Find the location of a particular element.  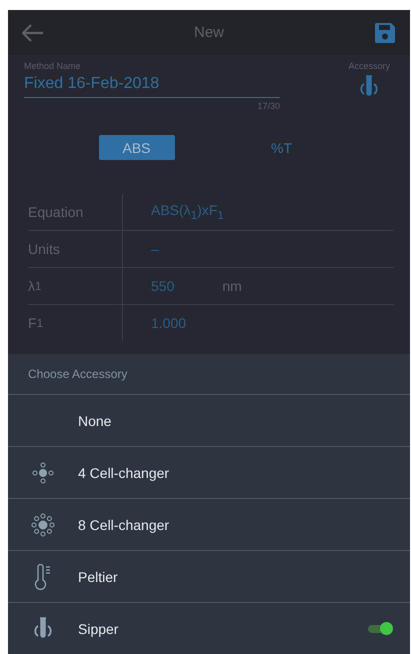

test-tube-icon is located at coordinates (43, 628).